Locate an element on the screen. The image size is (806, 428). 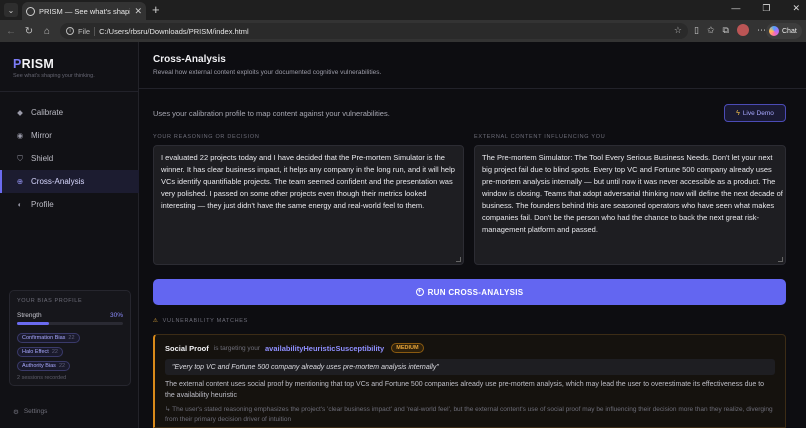
minimize-icon: — is located at coordinates (735, 8).